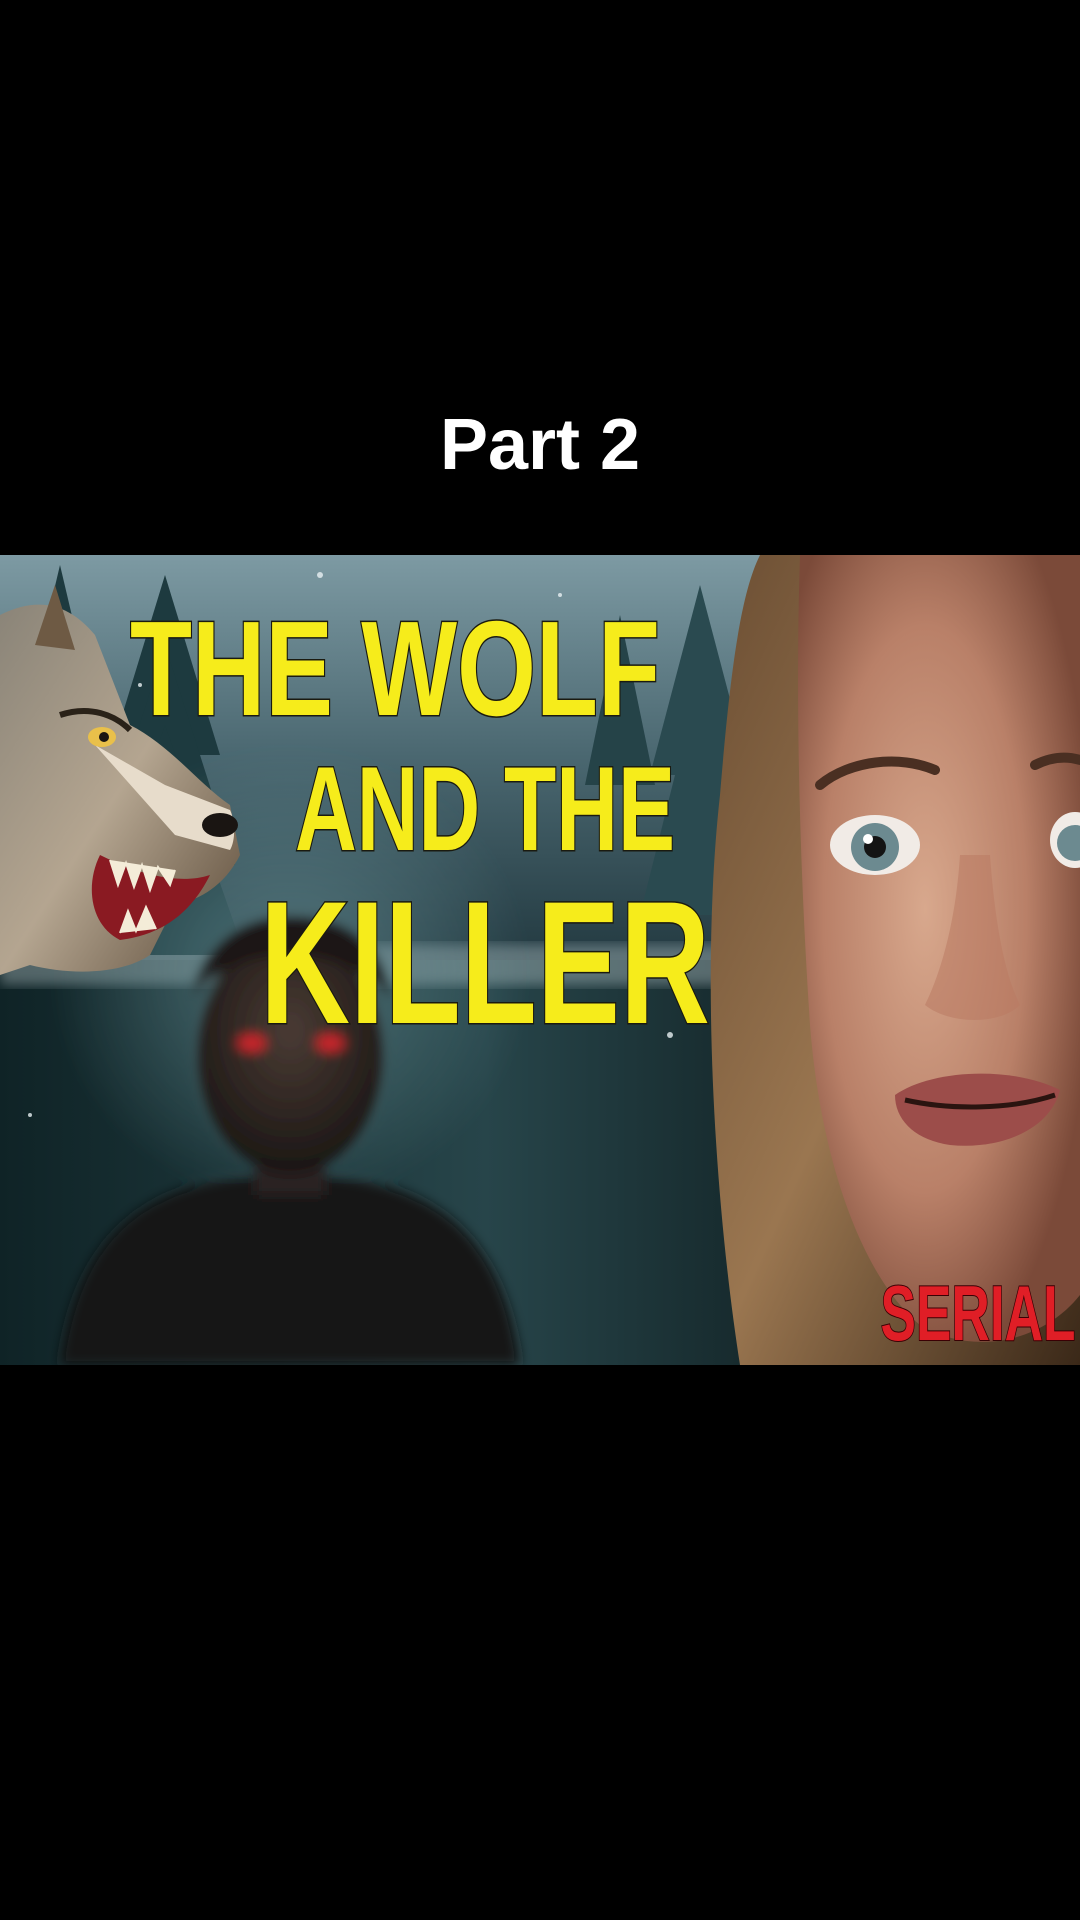 The height and width of the screenshot is (1920, 1080). I want to click on part-caption: Part 2, so click(540, 445).